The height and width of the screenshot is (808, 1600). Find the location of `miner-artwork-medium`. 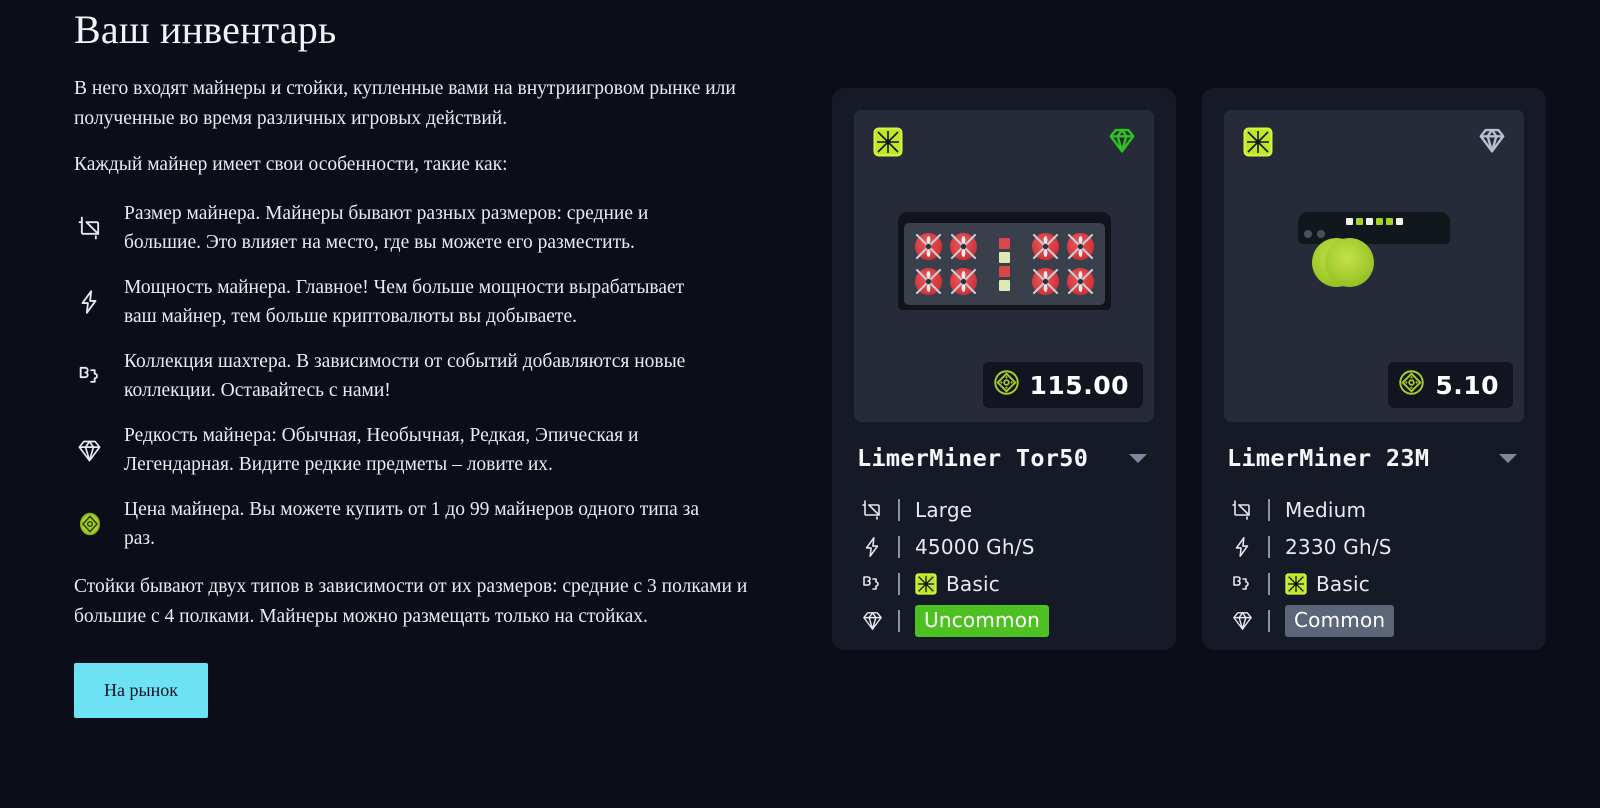

miner-artwork-medium is located at coordinates (1374, 228).